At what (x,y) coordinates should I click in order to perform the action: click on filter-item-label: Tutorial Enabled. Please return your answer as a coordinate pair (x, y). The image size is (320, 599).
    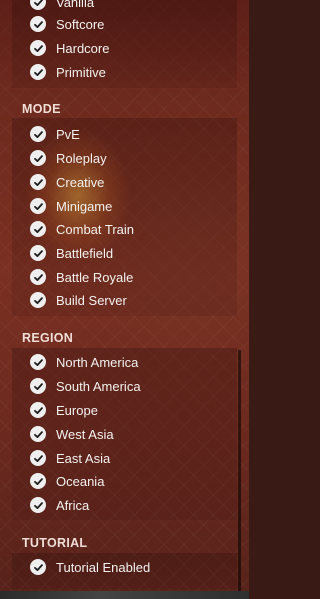
    Looking at the image, I should click on (103, 567).